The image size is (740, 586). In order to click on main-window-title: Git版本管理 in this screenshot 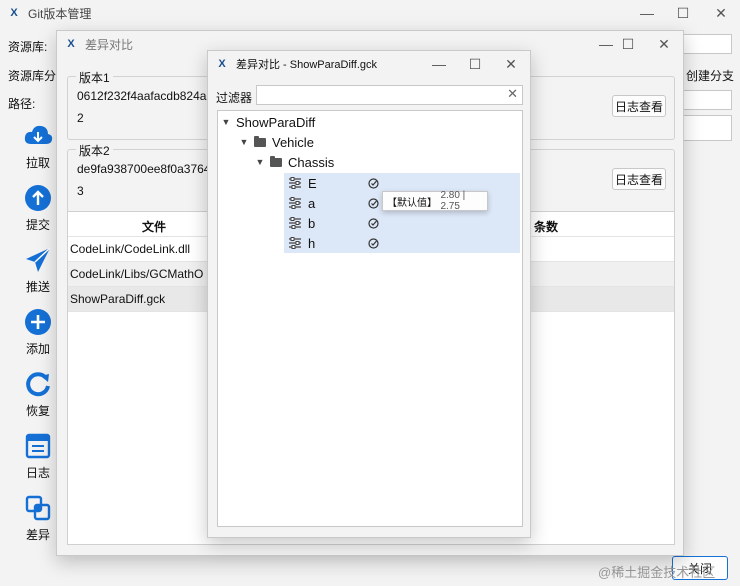, I will do `click(60, 13)`.